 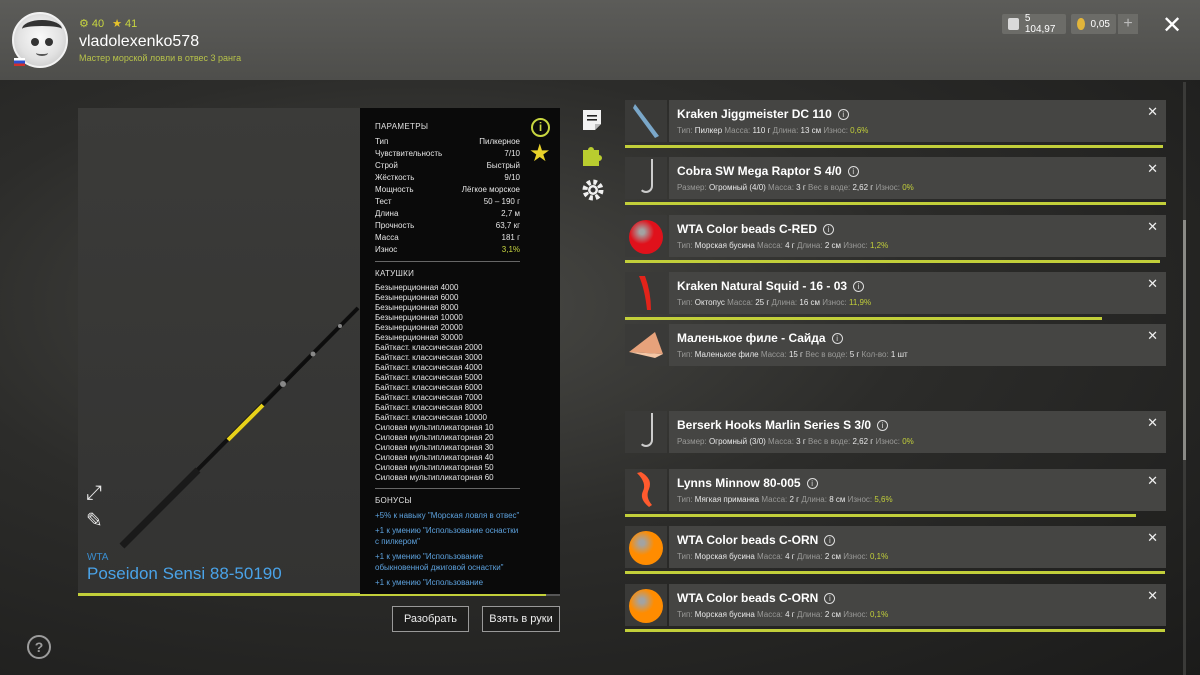 I want to click on edit-icon: ✎, so click(x=94, y=520).